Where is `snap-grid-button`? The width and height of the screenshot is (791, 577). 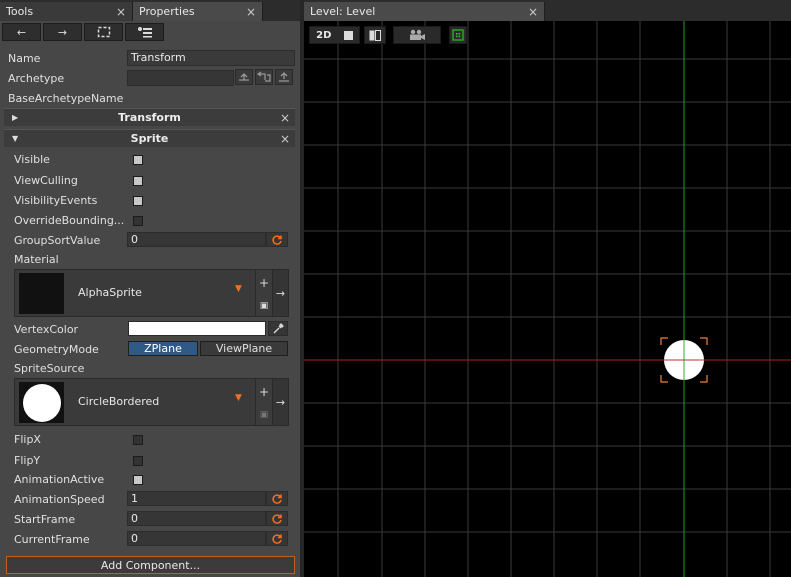 snap-grid-button is located at coordinates (458, 35).